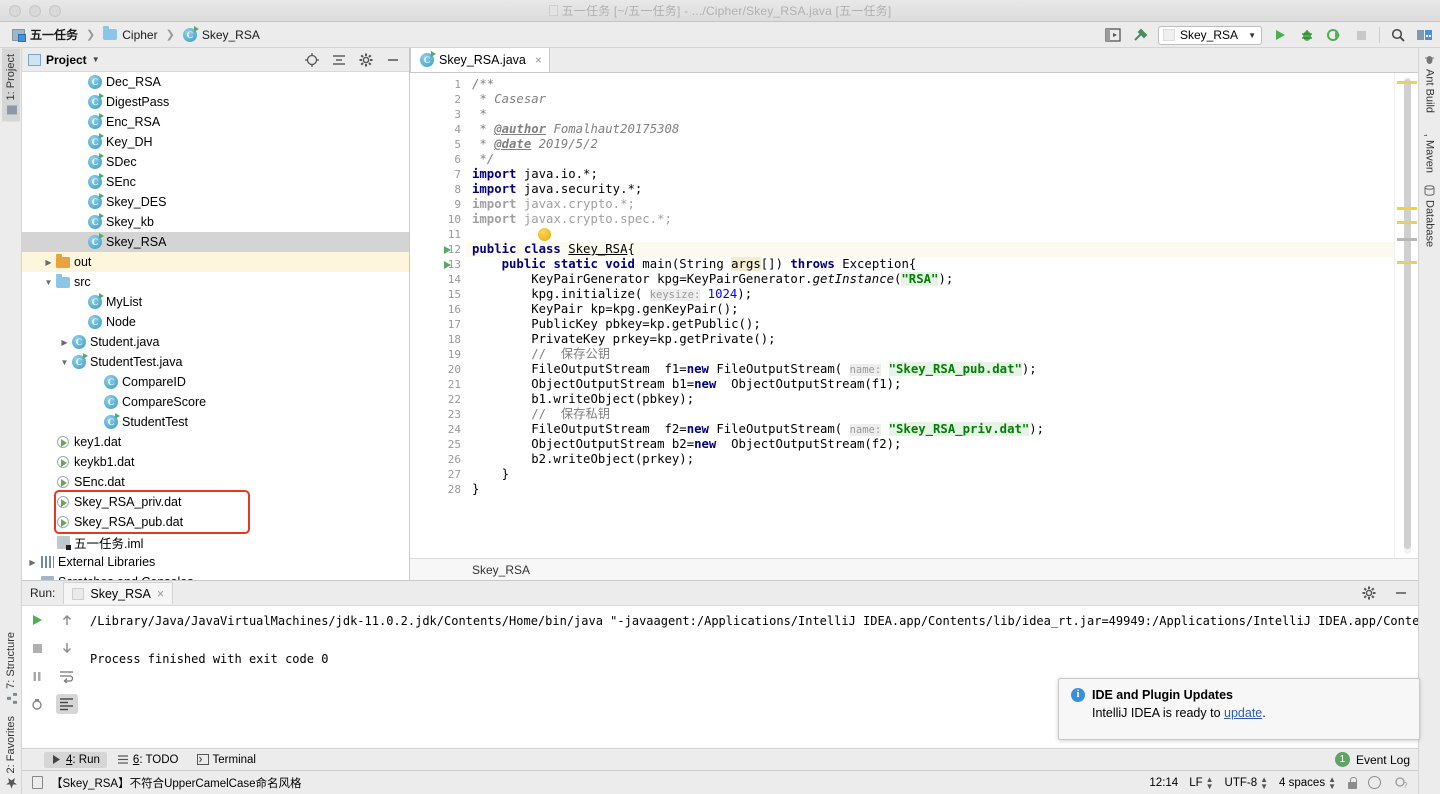  Describe the element at coordinates (930, 144) in the screenshot. I see `code-line: * @date 2019/5/2` at that location.